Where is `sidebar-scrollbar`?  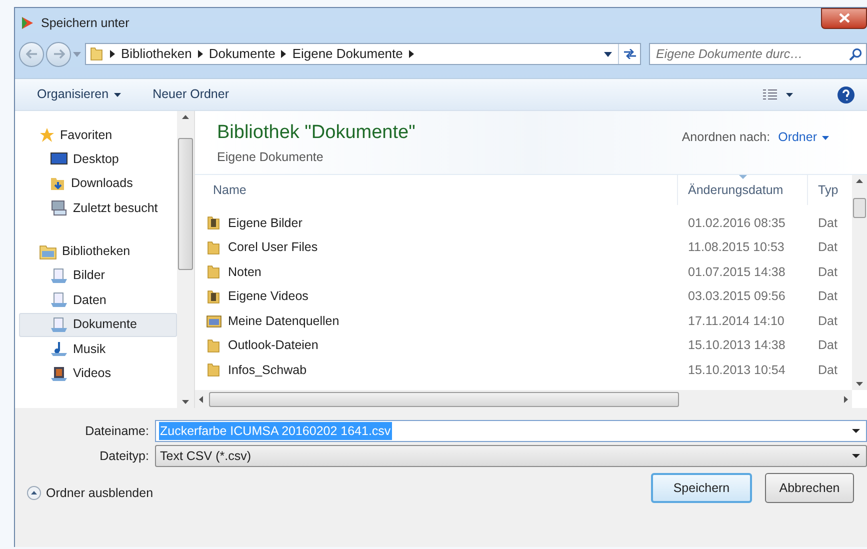 sidebar-scrollbar is located at coordinates (186, 259).